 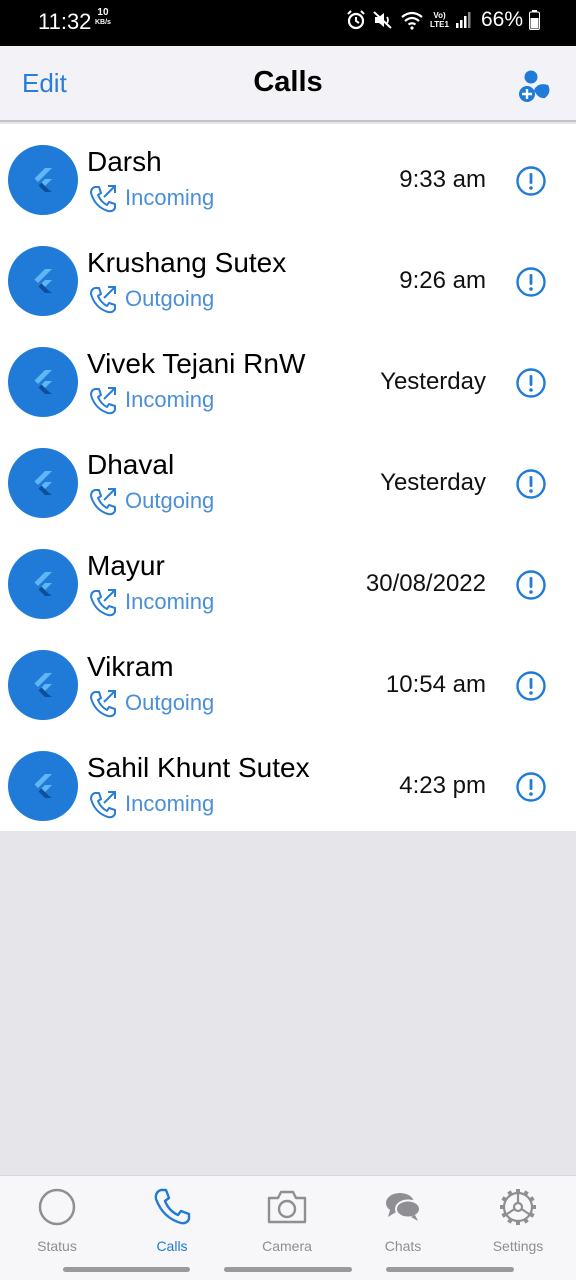 What do you see at coordinates (187, 262) in the screenshot?
I see `contact-name: Krushang Sutex` at bounding box center [187, 262].